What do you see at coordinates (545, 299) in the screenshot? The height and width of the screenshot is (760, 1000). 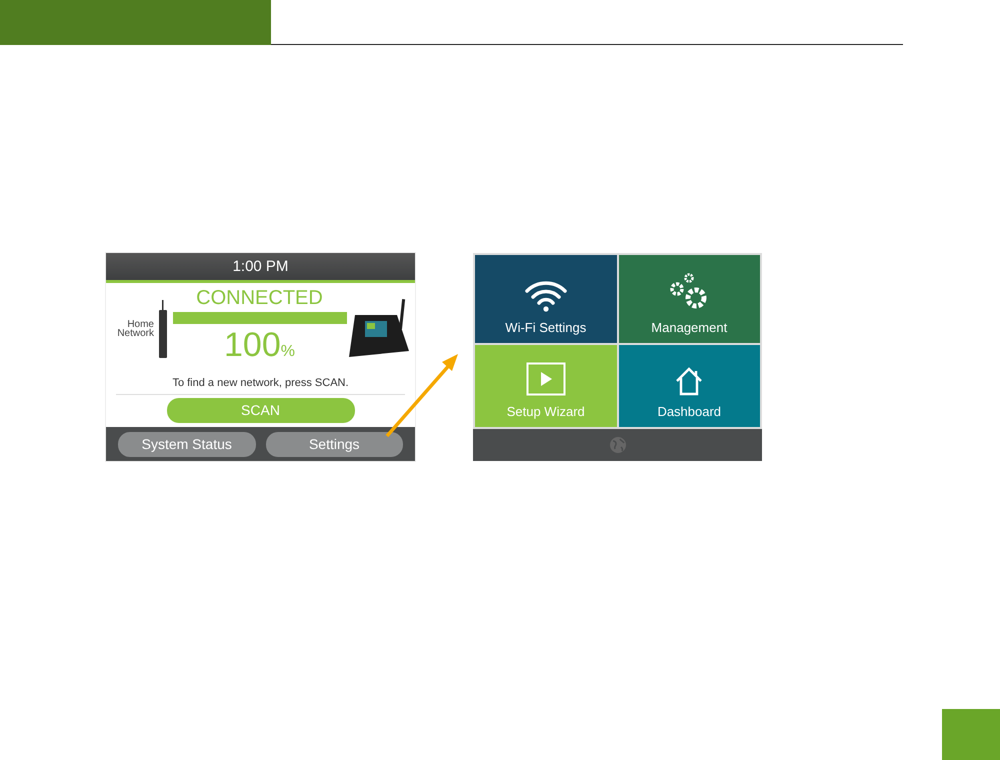 I see `menu-tile: Wi-Fi Settings` at bounding box center [545, 299].